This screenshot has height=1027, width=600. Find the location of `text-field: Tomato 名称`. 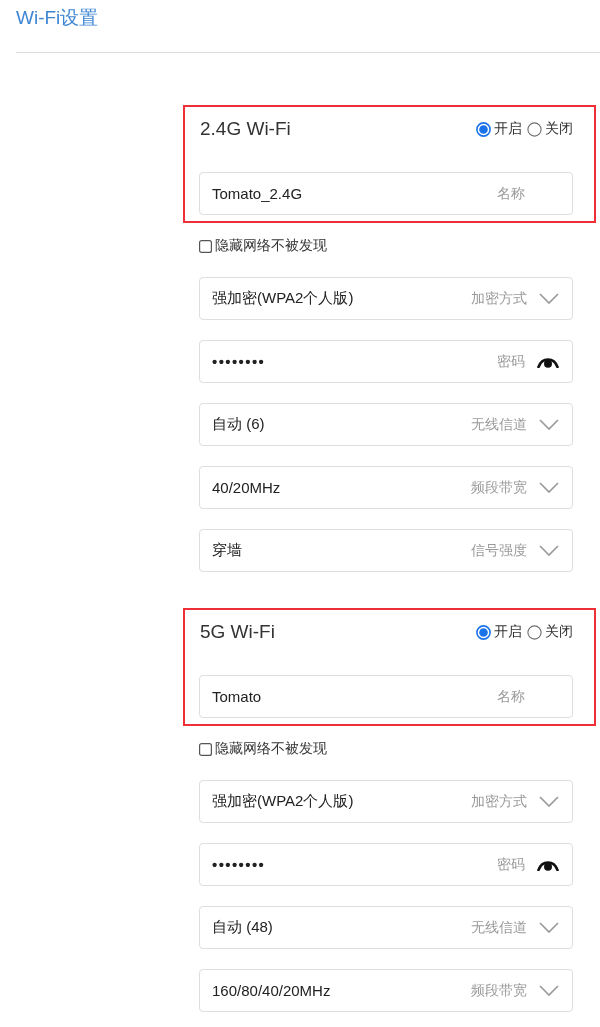

text-field: Tomato 名称 is located at coordinates (386, 696).